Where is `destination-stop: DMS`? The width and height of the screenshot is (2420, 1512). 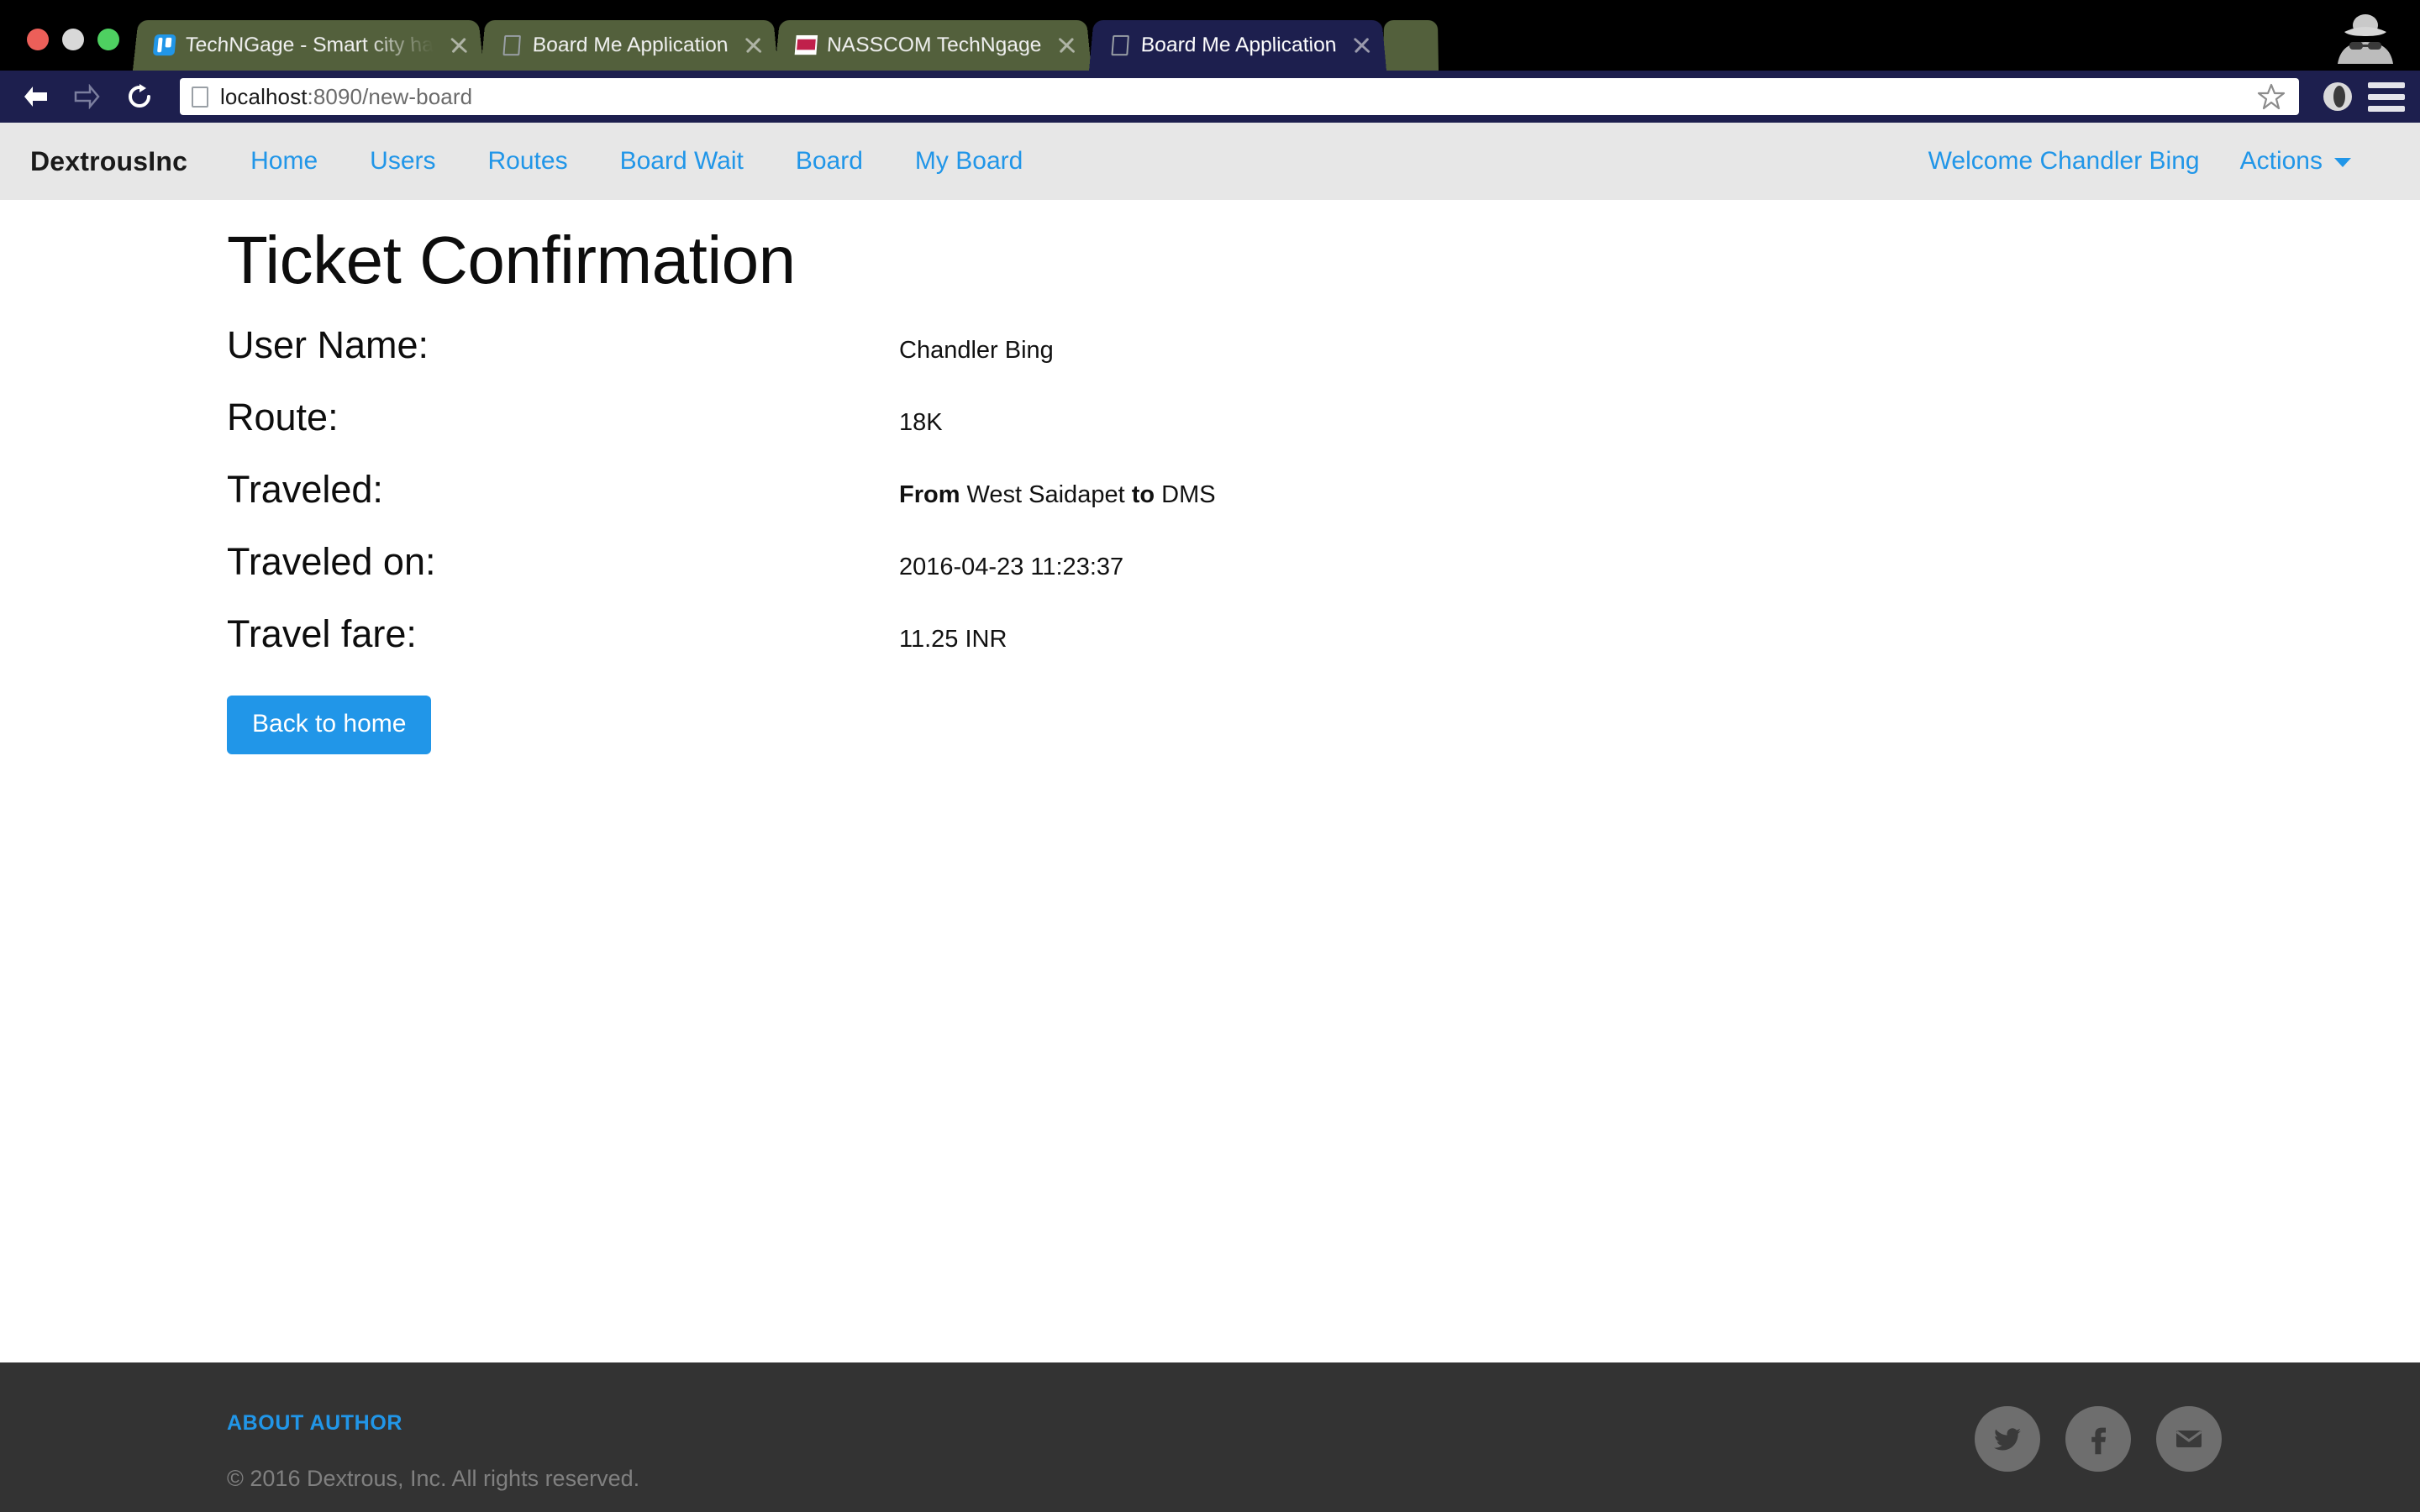
destination-stop: DMS is located at coordinates (1185, 494).